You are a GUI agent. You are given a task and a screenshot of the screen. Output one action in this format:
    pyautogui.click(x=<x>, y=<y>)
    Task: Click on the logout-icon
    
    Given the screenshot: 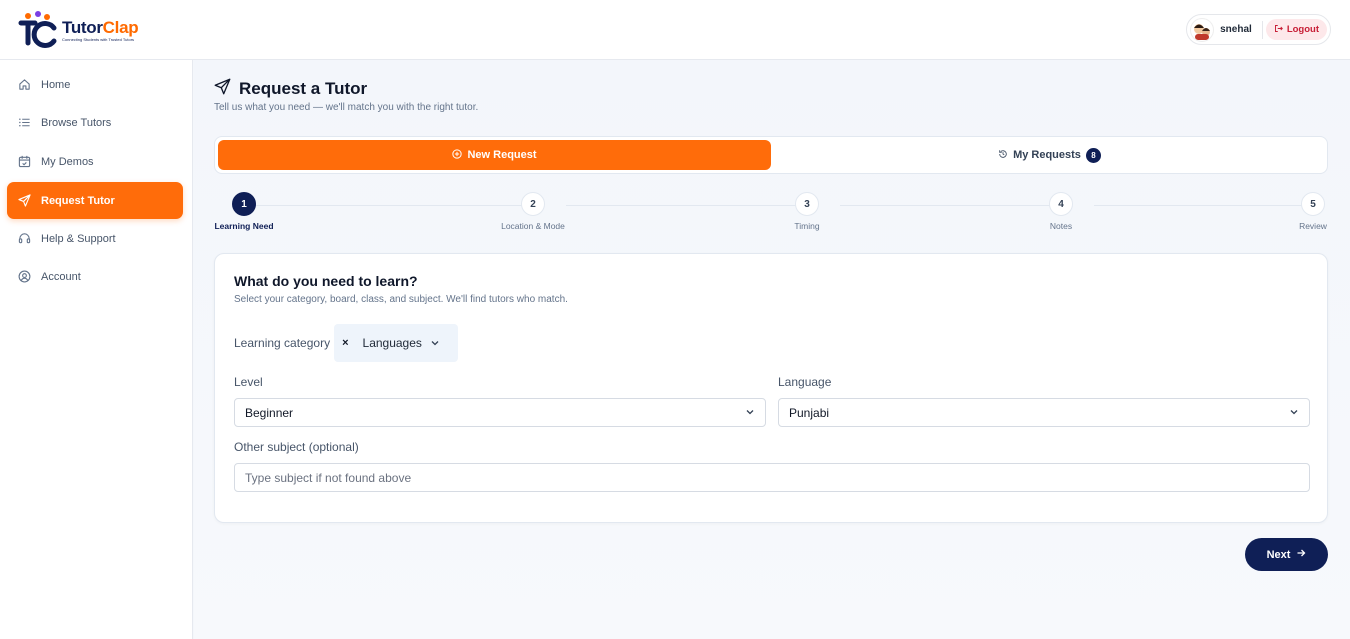 What is the action you would take?
    pyautogui.click(x=1278, y=30)
    